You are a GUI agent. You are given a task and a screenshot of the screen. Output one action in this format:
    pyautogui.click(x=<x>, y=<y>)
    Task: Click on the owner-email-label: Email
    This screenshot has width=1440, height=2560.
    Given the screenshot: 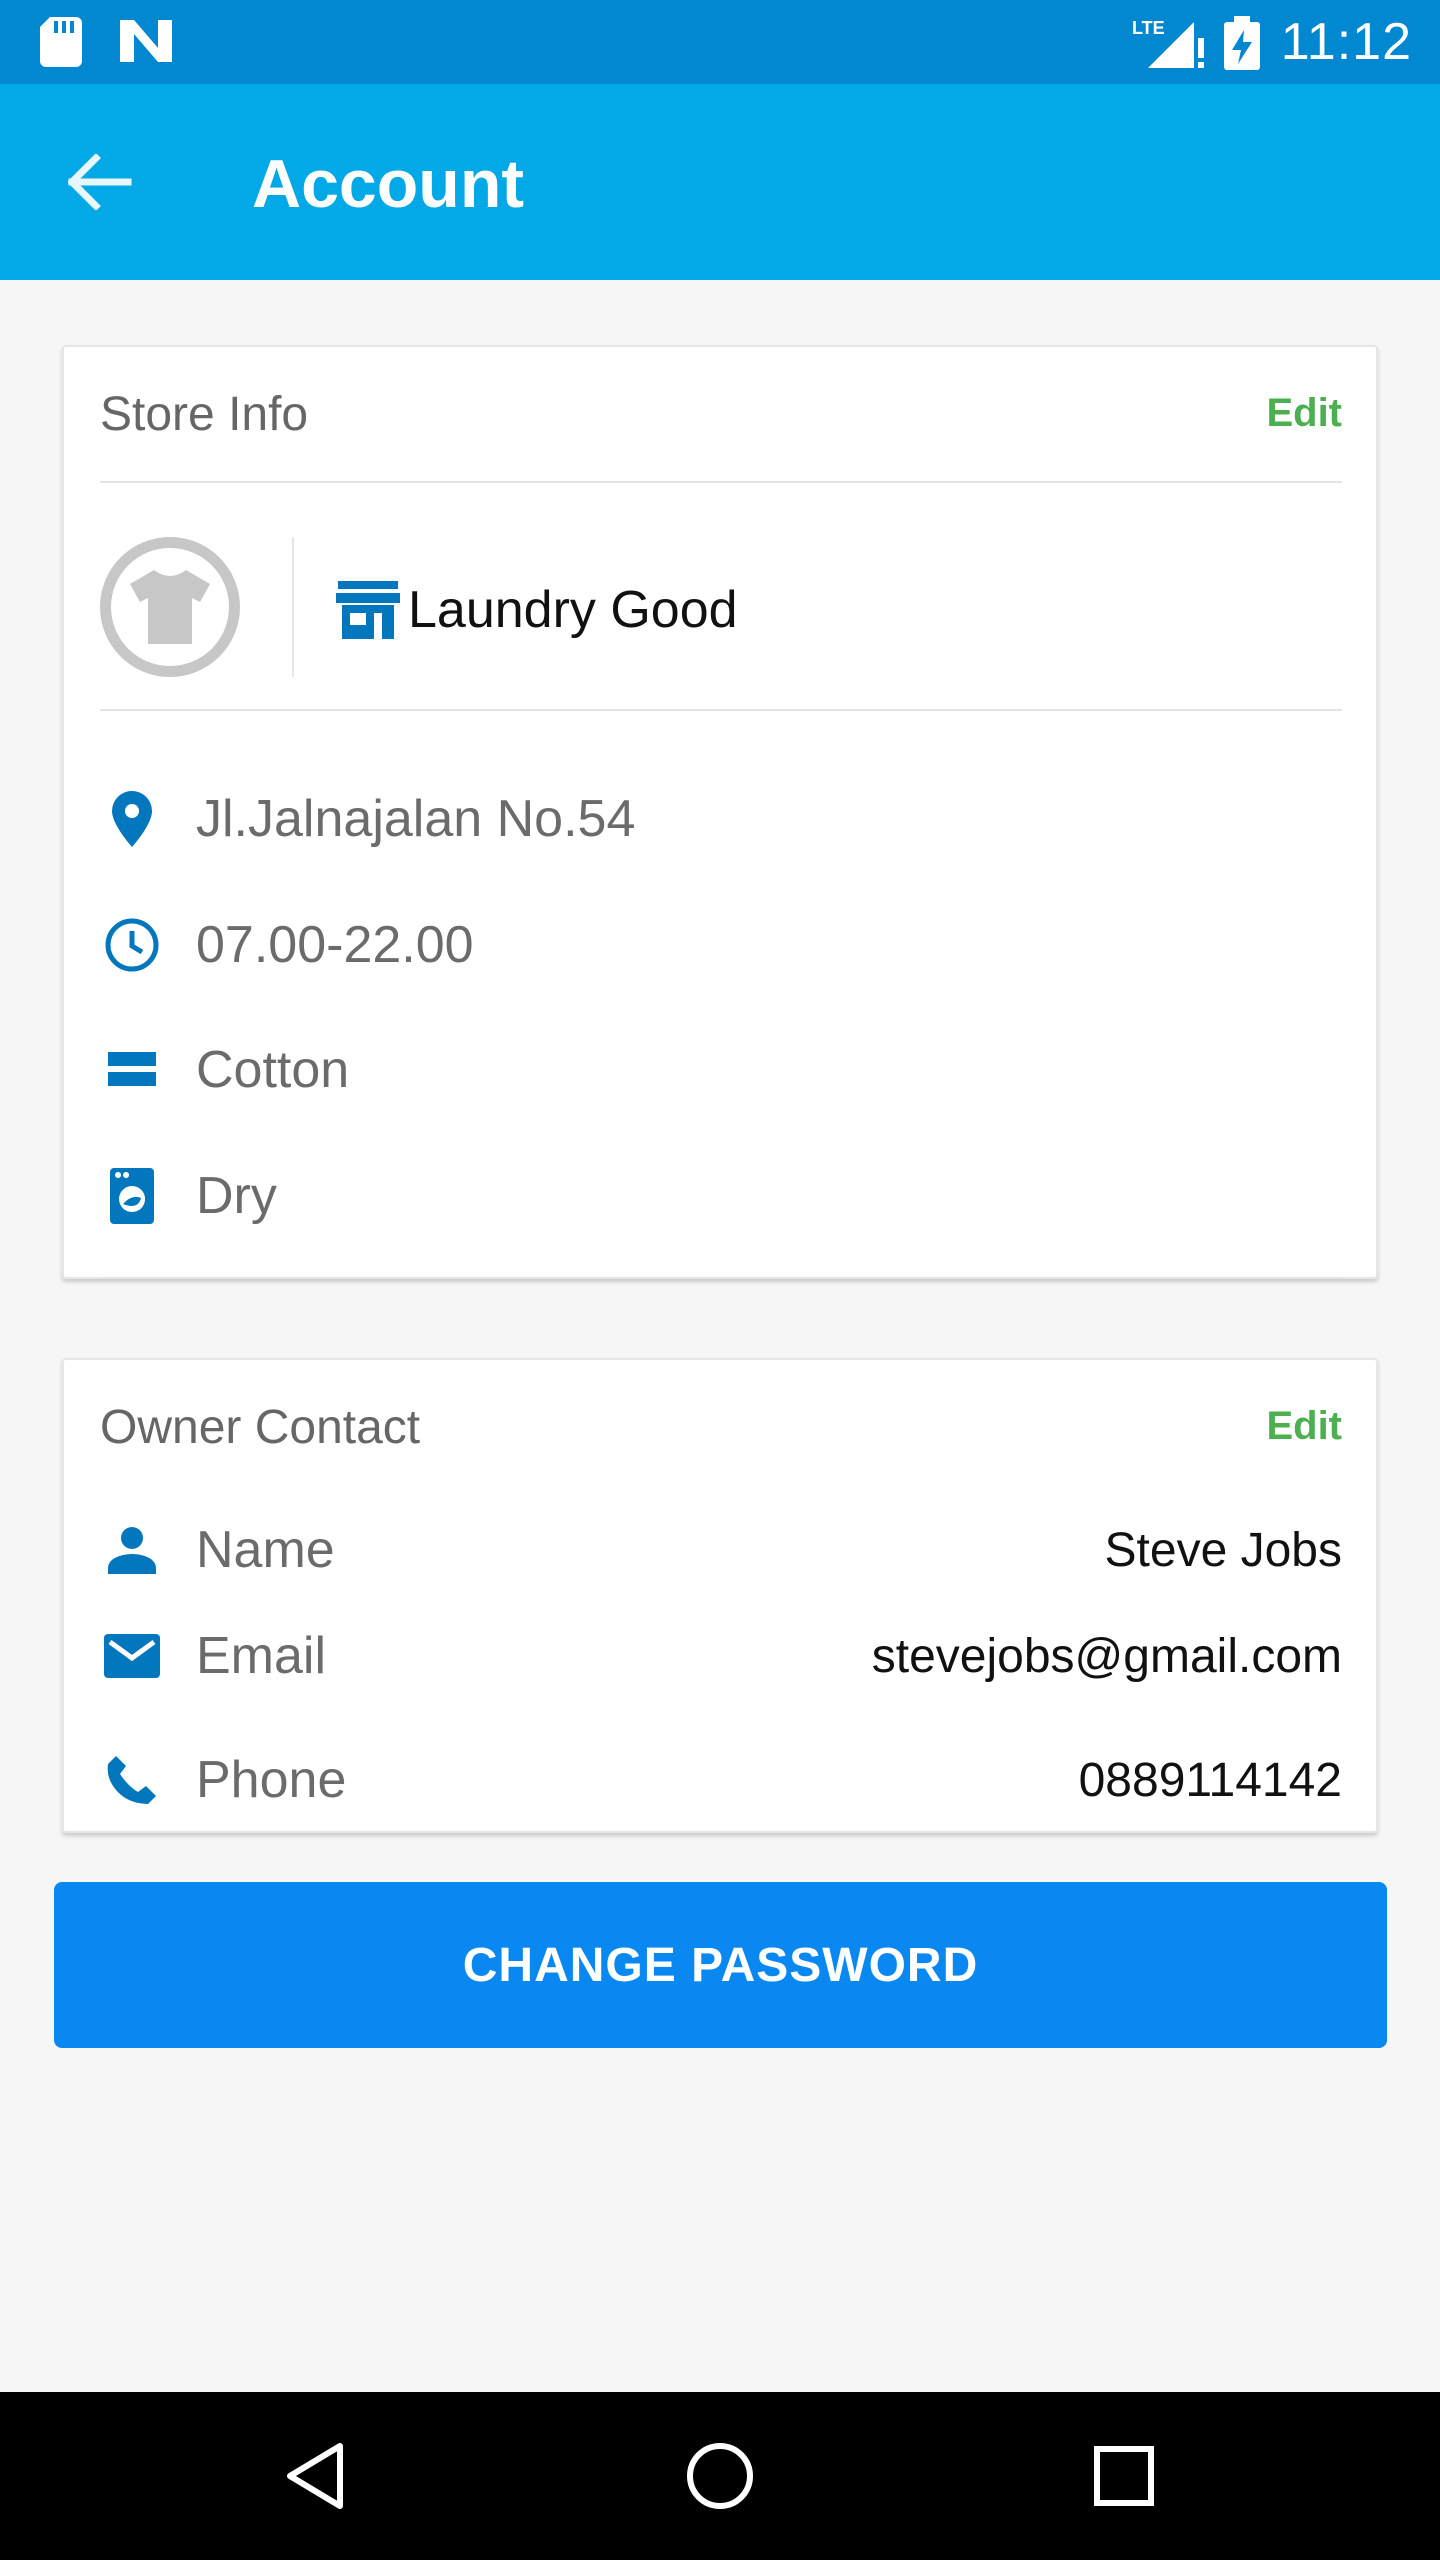 What is the action you would take?
    pyautogui.click(x=261, y=1656)
    